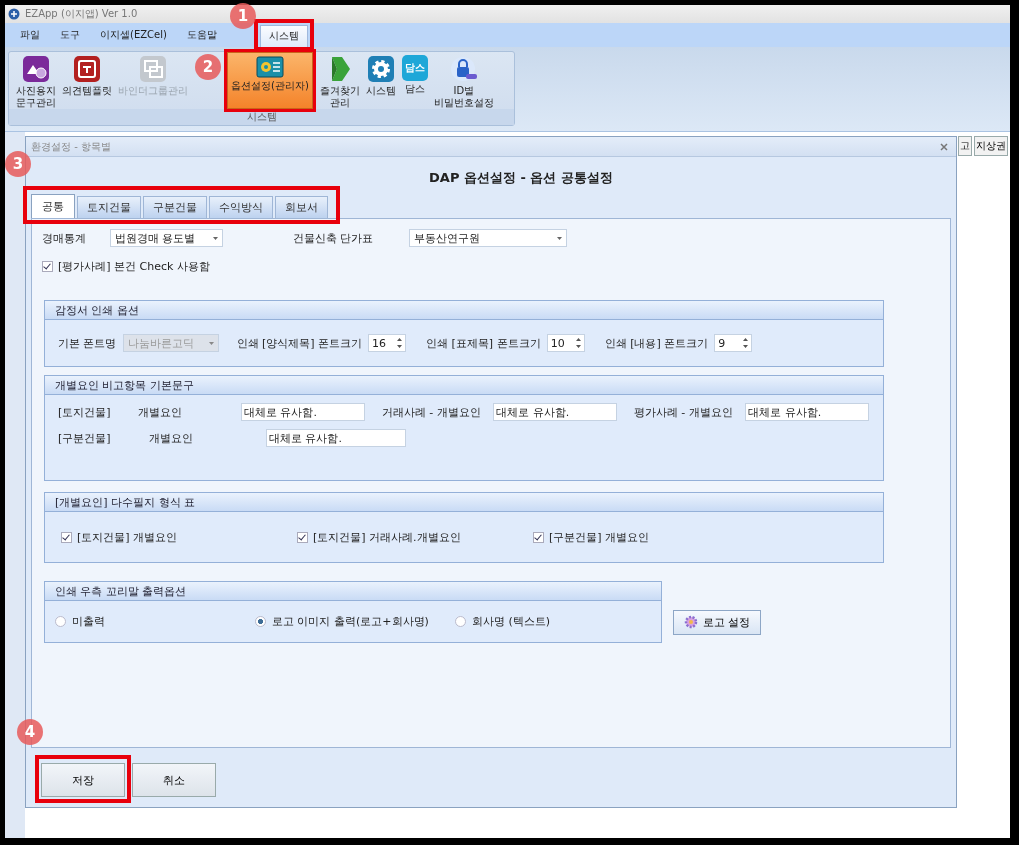 The image size is (1019, 845). I want to click on dialog-button: 저장, so click(83, 780).